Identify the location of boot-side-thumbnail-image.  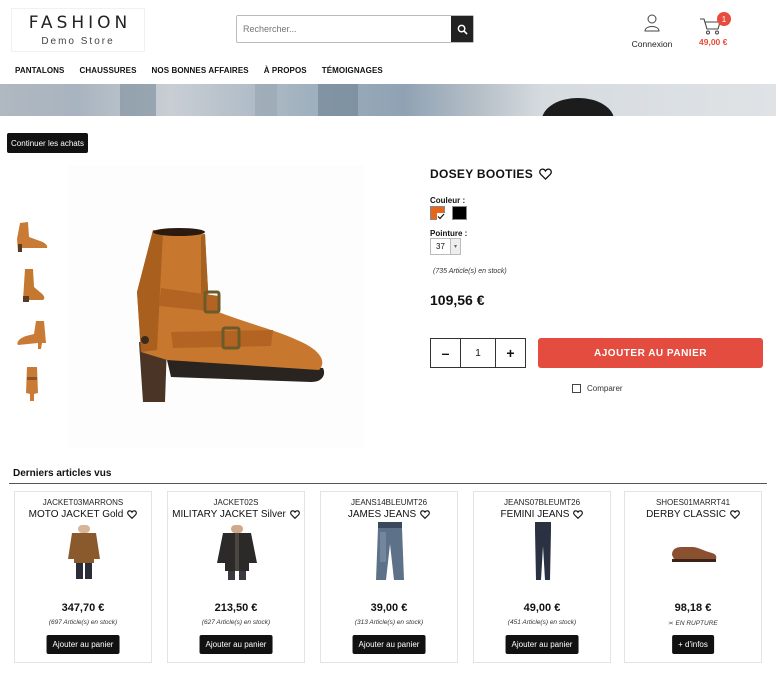
(34, 285).